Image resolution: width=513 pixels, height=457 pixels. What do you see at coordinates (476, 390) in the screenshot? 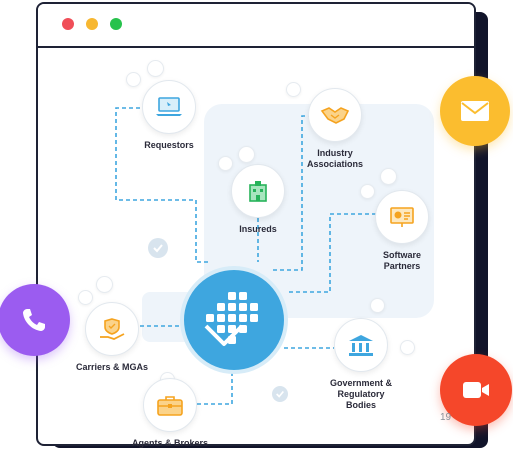
I see `video-icon` at bounding box center [476, 390].